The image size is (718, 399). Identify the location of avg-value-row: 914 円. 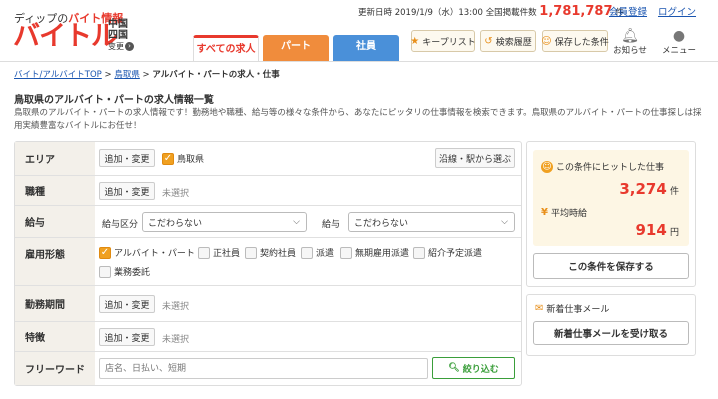
(657, 230).